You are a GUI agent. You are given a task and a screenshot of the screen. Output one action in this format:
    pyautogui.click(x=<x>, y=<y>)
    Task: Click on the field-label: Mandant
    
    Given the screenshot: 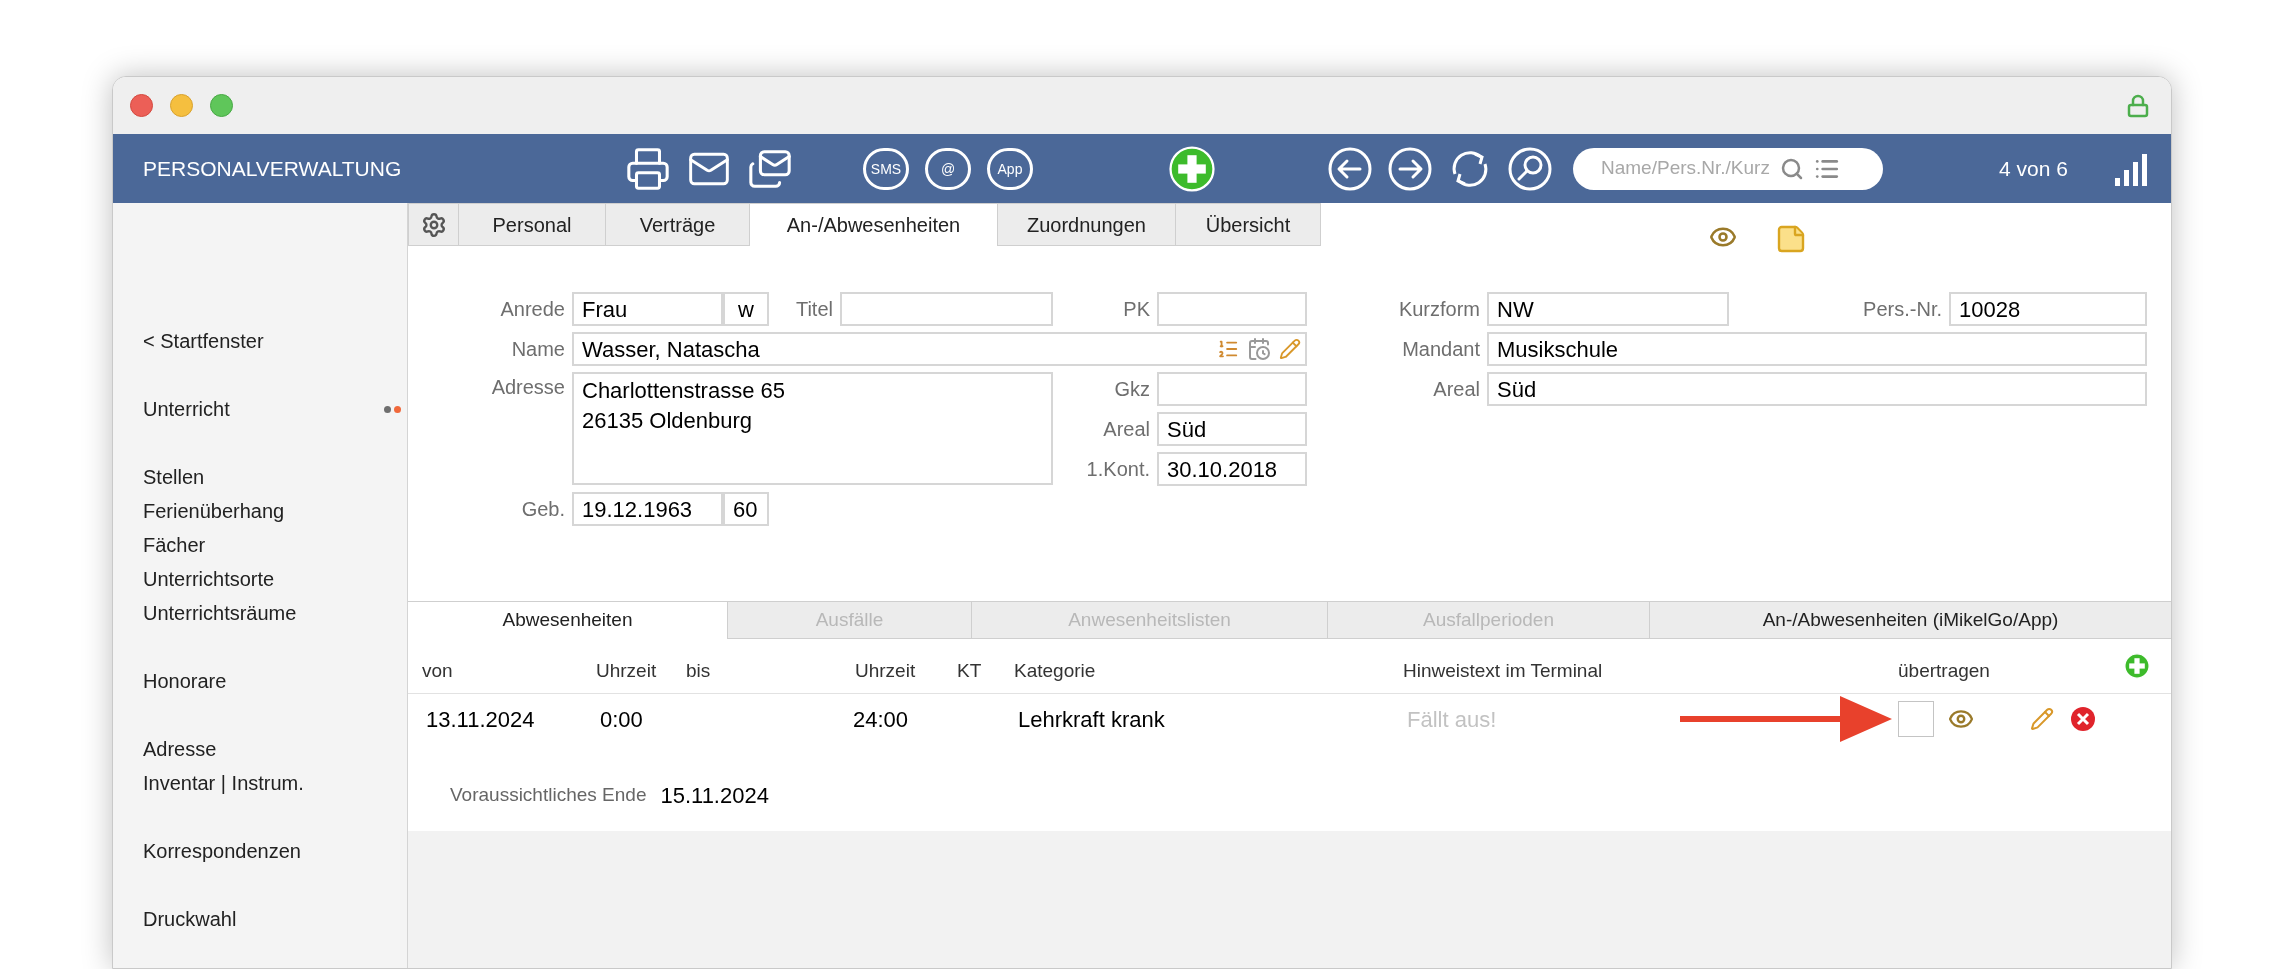 What is the action you would take?
    pyautogui.click(x=1441, y=349)
    